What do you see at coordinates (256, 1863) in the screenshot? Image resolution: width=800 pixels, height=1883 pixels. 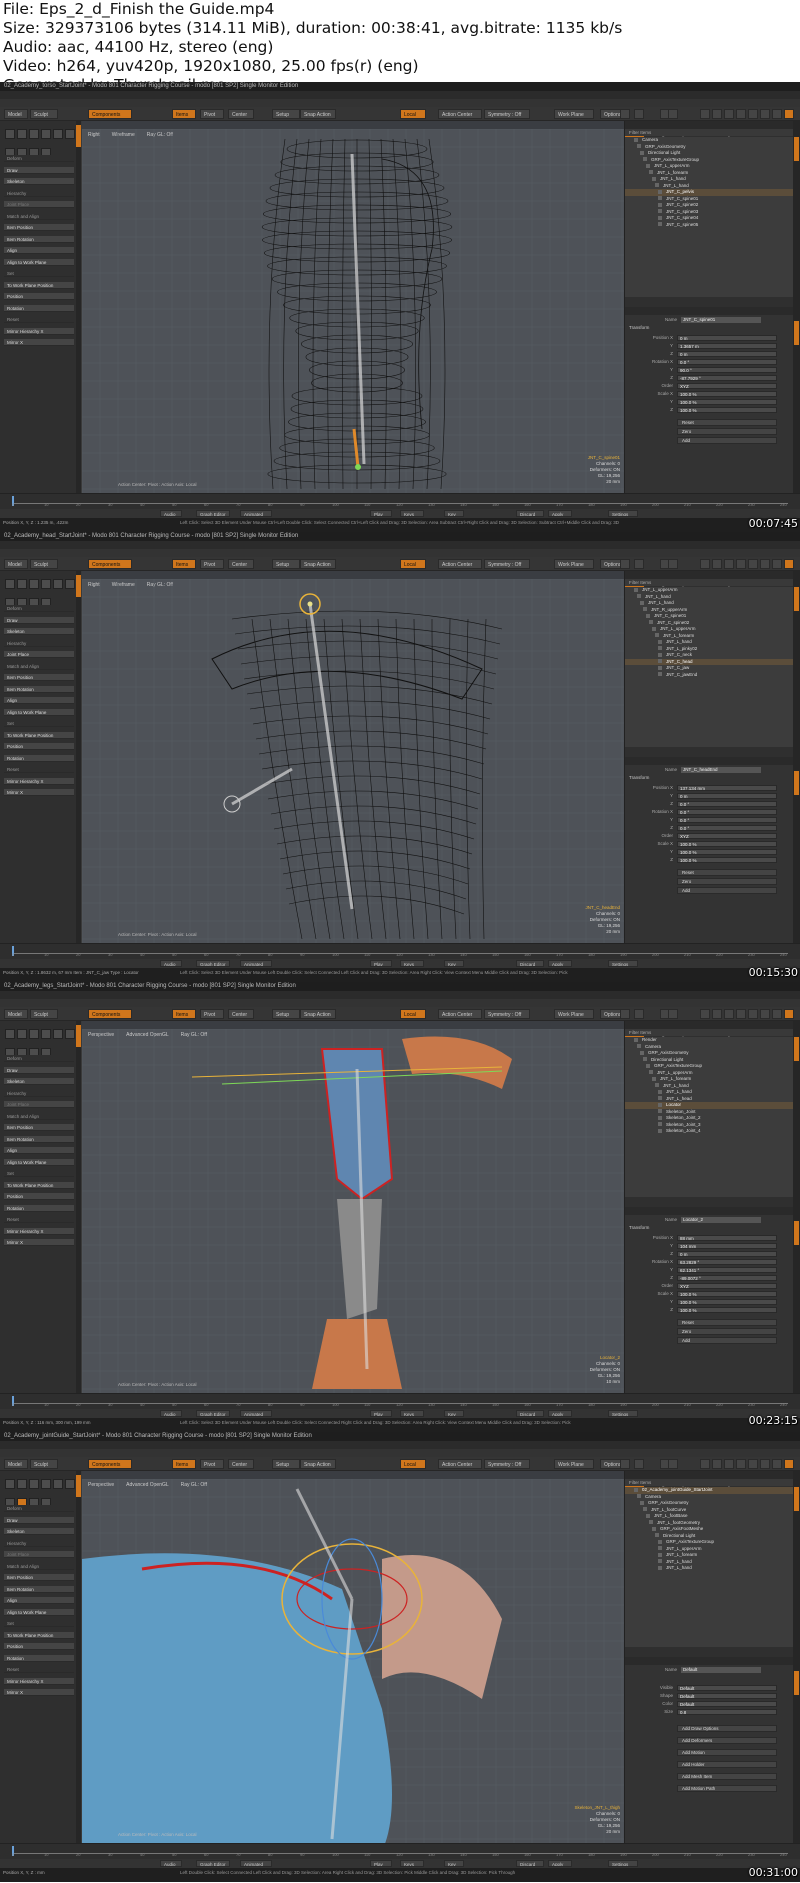 I see `transport-button: Animated` at bounding box center [256, 1863].